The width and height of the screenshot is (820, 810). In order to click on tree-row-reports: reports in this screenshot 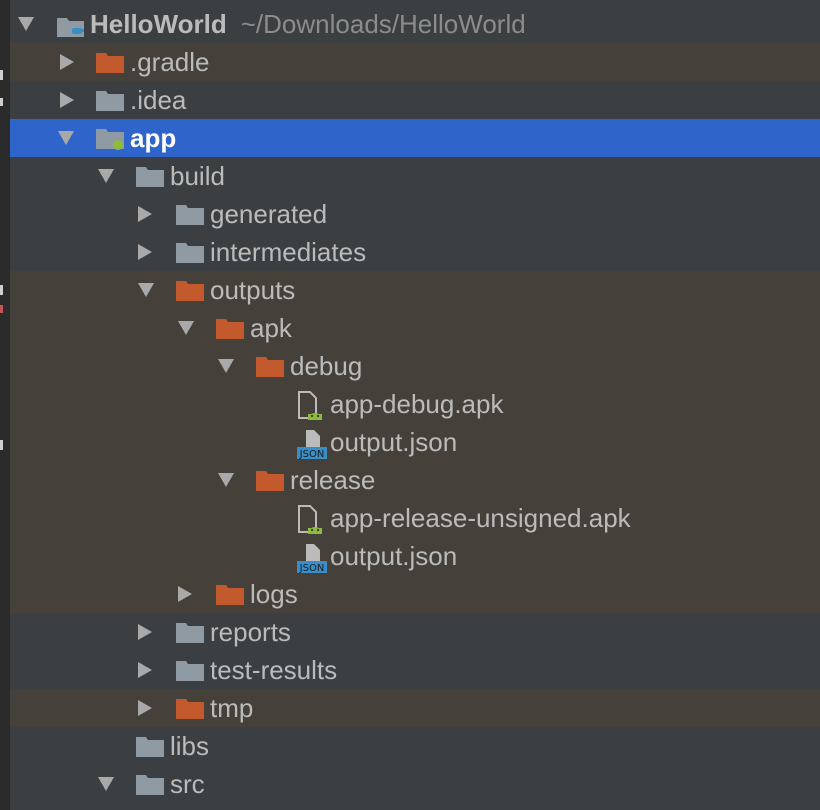, I will do `click(415, 632)`.